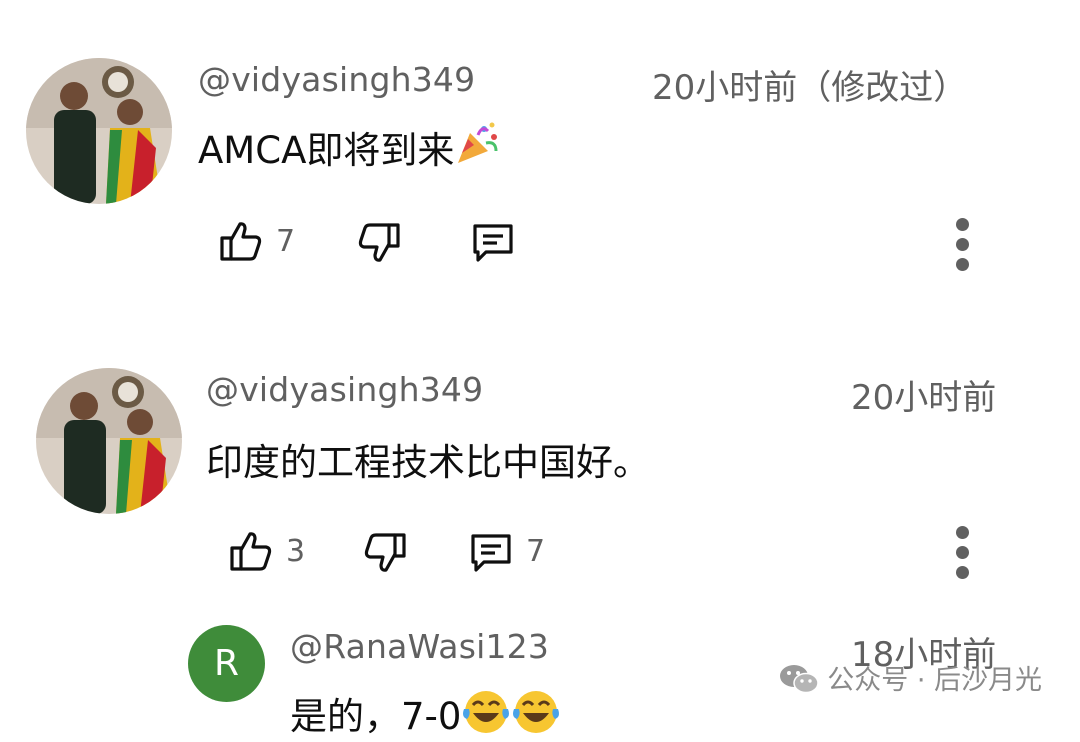 This screenshot has height=742, width=1080. Describe the element at coordinates (226, 663) in the screenshot. I see `reply-avatar: R` at that location.